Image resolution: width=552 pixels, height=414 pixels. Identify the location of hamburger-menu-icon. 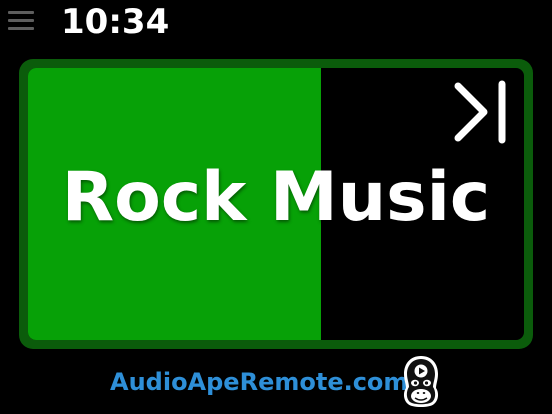
(21, 20).